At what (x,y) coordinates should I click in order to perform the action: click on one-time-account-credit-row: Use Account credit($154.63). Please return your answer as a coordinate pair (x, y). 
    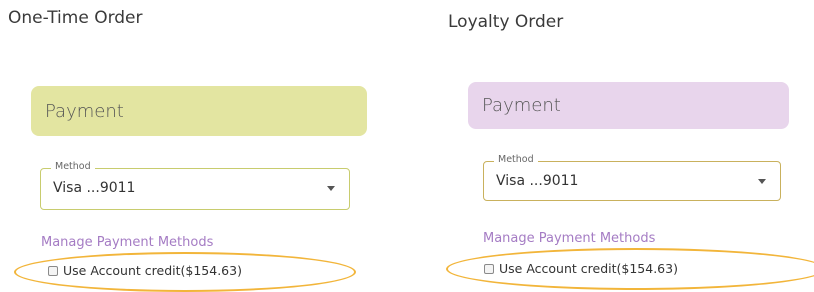
    Looking at the image, I should click on (145, 270).